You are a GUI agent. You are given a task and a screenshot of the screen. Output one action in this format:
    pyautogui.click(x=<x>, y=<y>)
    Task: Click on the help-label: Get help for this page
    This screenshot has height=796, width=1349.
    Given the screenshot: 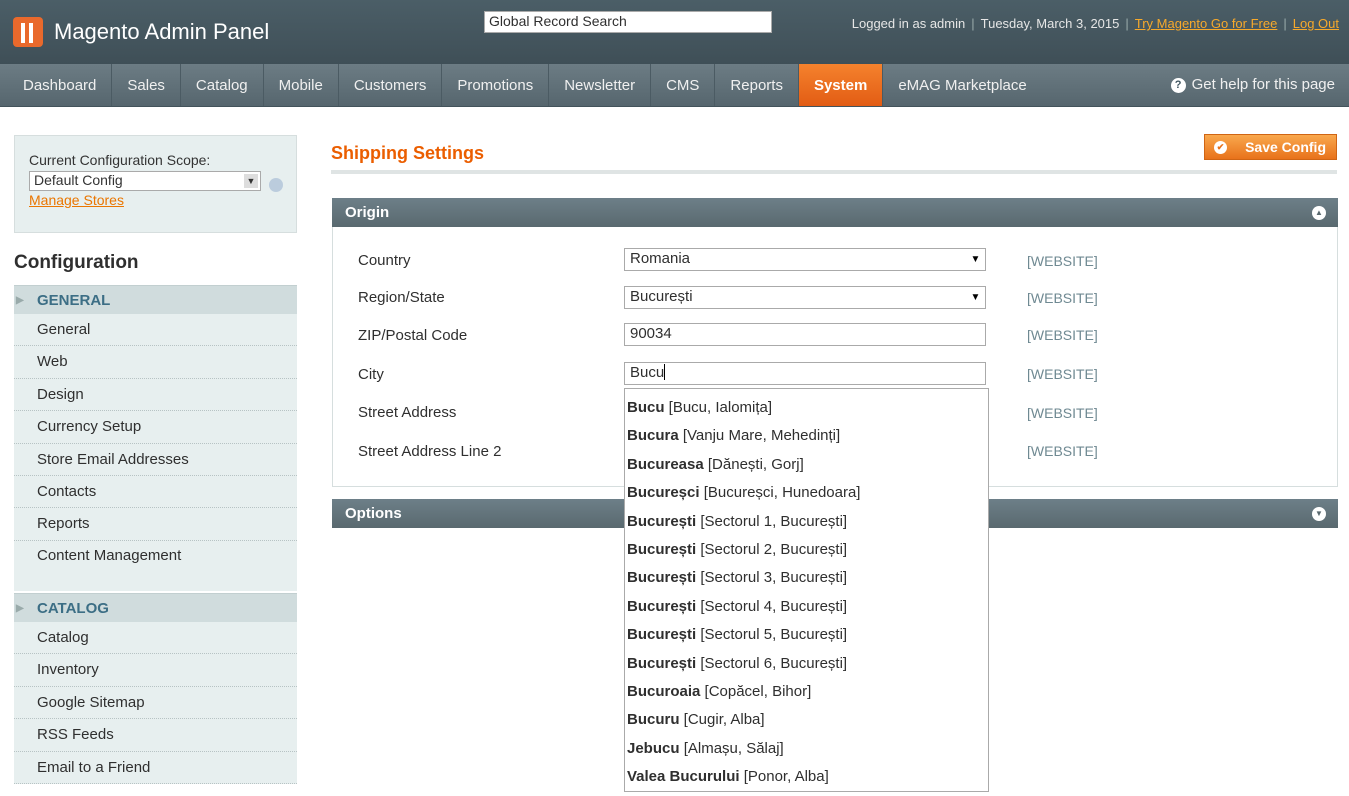 What is the action you would take?
    pyautogui.click(x=1263, y=84)
    